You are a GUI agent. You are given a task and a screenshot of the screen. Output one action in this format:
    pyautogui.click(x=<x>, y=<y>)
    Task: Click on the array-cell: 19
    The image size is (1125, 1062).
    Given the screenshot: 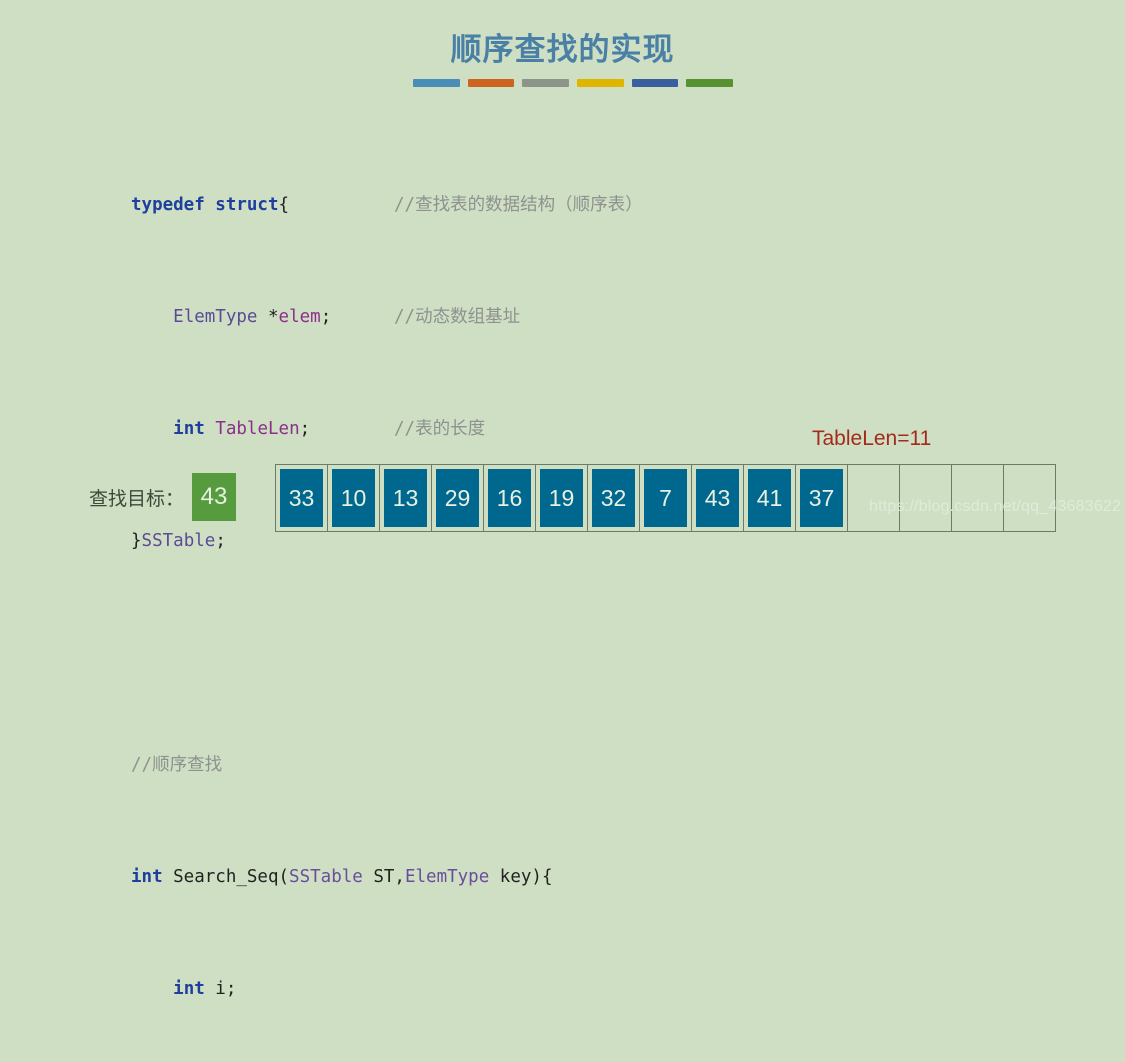 What is the action you would take?
    pyautogui.click(x=562, y=498)
    